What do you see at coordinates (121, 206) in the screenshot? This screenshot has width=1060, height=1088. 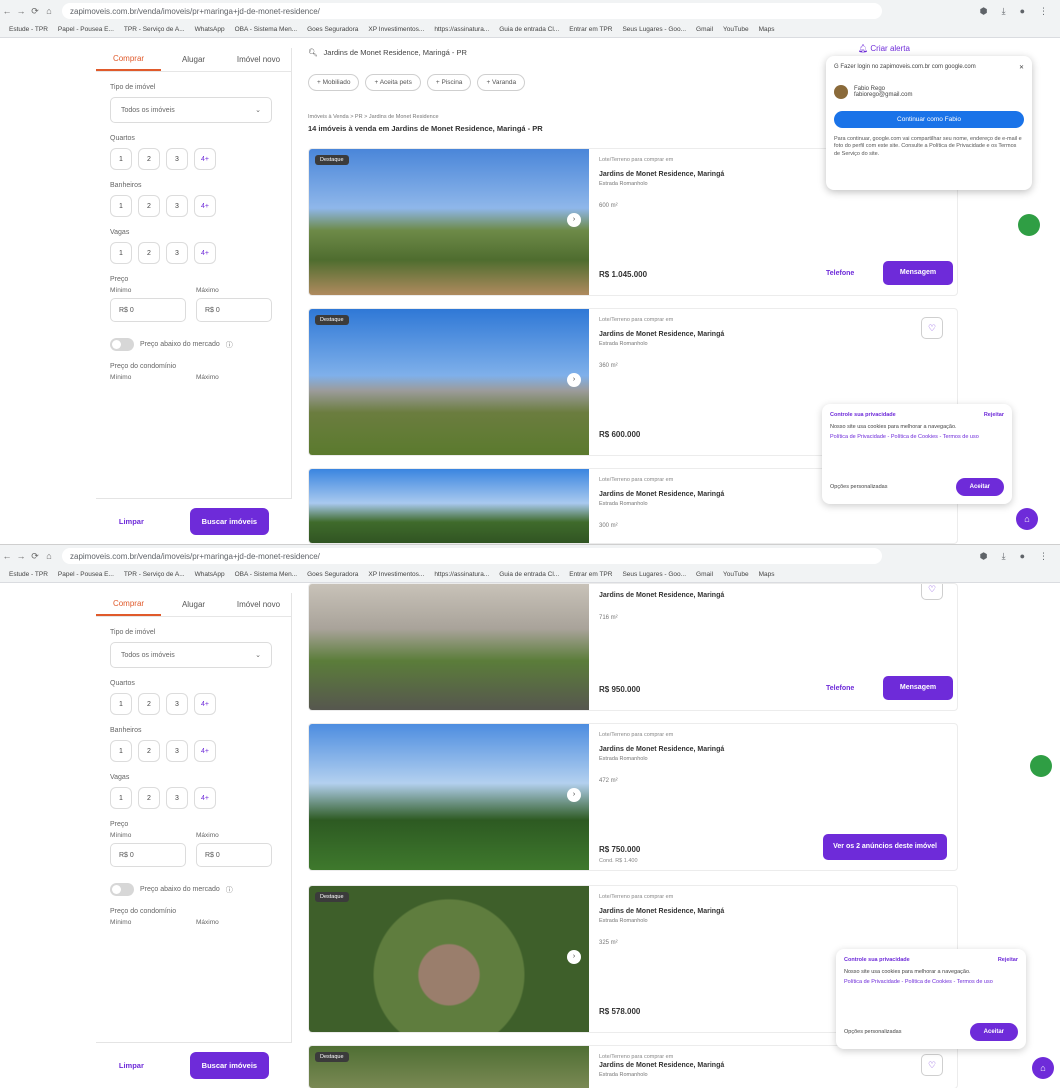 I see `banheiros-chip-1: 1` at bounding box center [121, 206].